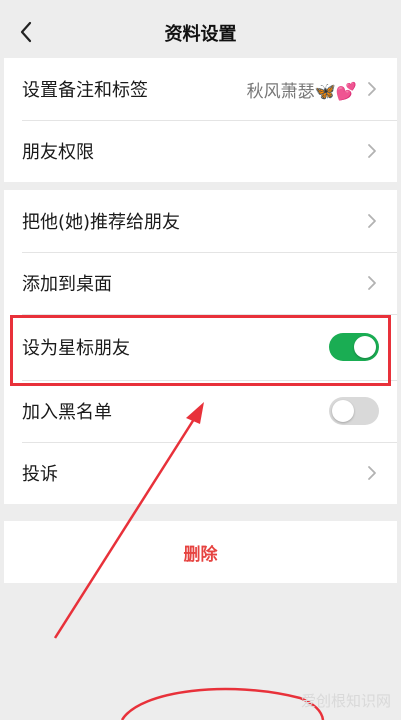 This screenshot has width=401, height=720. Describe the element at coordinates (101, 222) in the screenshot. I see `row-label: 把他(她)推荐给朋友` at that location.